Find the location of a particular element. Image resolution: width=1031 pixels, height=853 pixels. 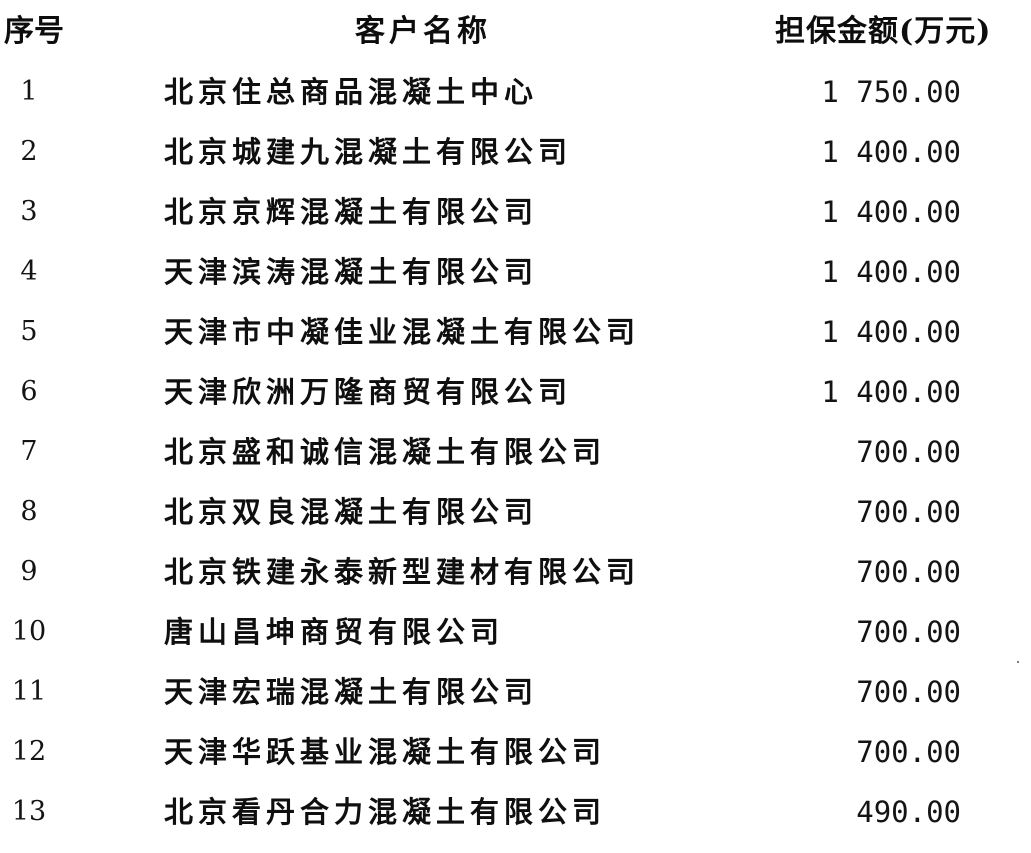

table-header: 序号 客户名称 担保金额(万元) is located at coordinates (515, 32).